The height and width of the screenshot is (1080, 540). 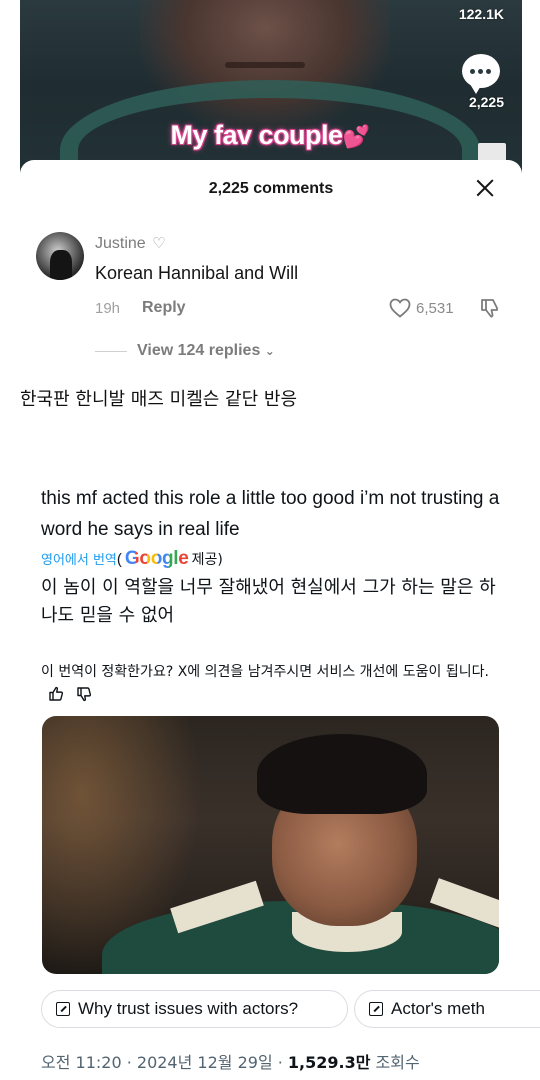 What do you see at coordinates (198, 350) in the screenshot?
I see `view-replies-label: View 124 replies` at bounding box center [198, 350].